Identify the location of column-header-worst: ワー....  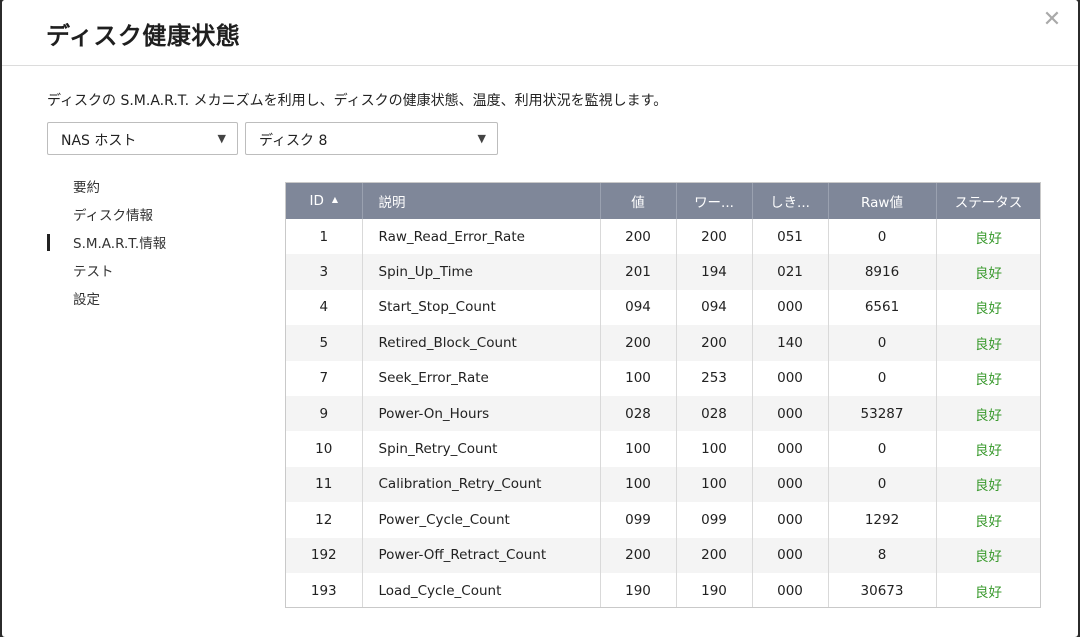
(714, 201).